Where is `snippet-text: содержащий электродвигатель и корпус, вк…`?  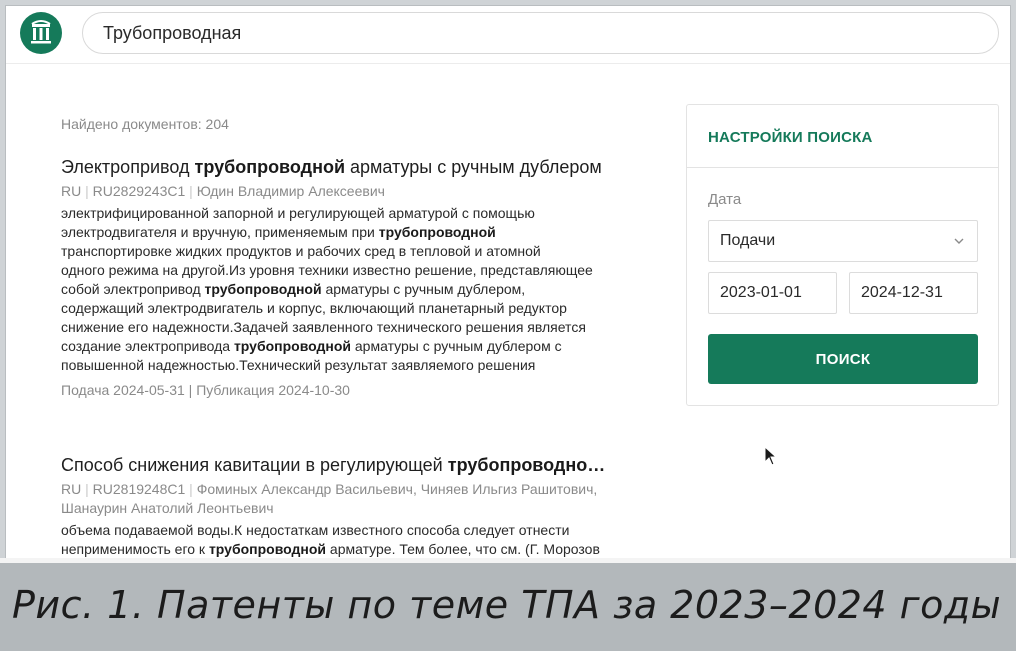
snippet-text: содержащий электродвигатель и корпус, вк… is located at coordinates (314, 308).